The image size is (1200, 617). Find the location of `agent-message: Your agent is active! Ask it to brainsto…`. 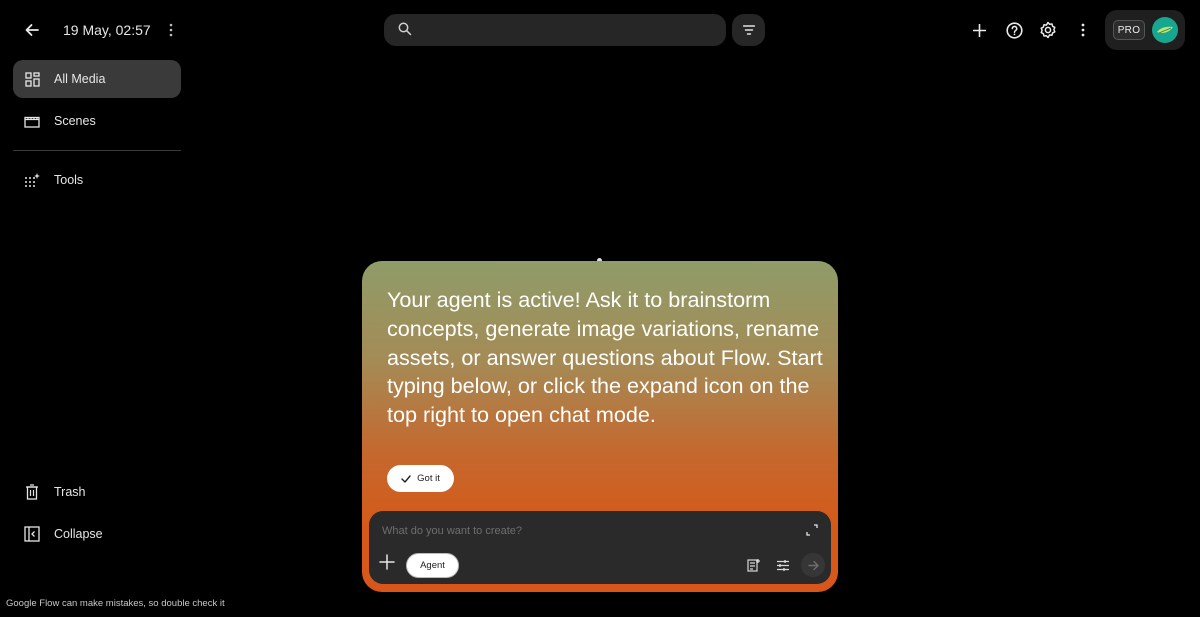

agent-message: Your agent is active! Ask it to brainsto… is located at coordinates (605, 357).